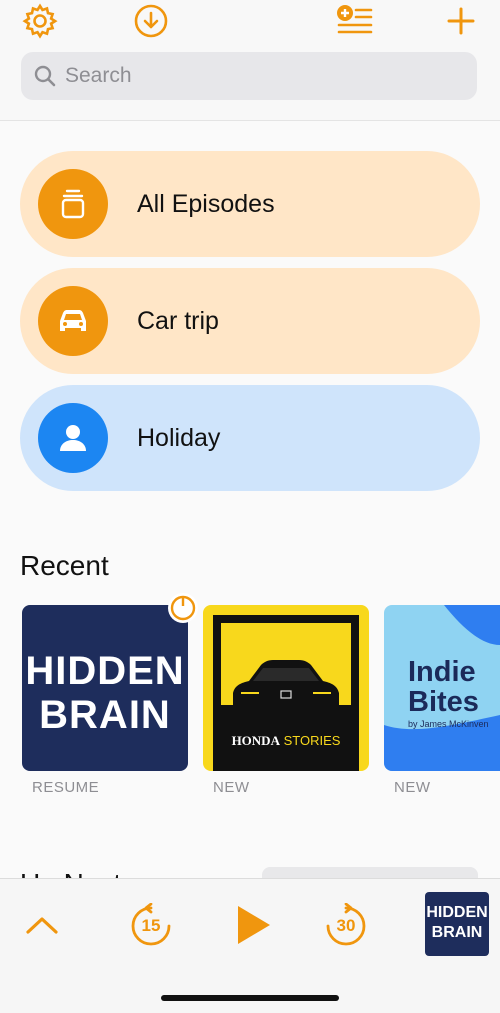 This screenshot has width=500, height=1013. What do you see at coordinates (73, 321) in the screenshot?
I see `car-icon` at bounding box center [73, 321].